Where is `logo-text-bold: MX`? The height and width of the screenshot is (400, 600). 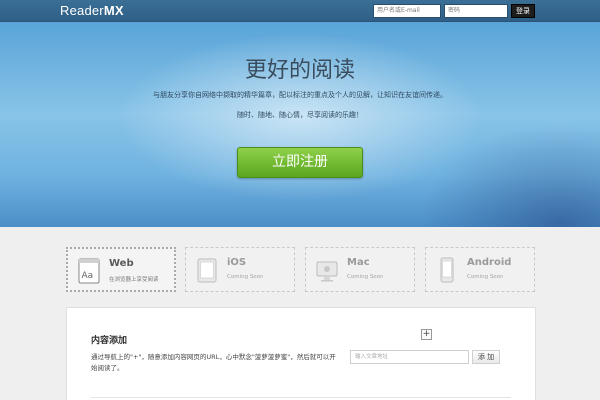
logo-text-bold: MX is located at coordinates (113, 10).